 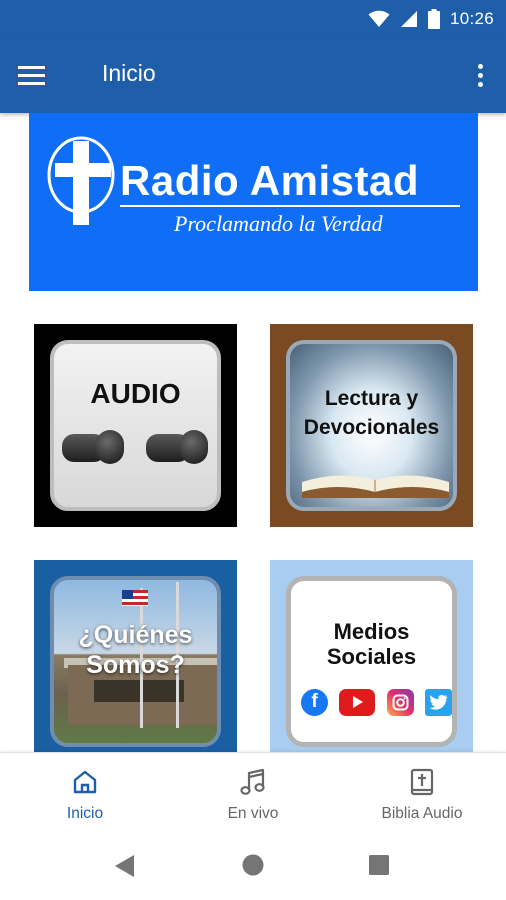 I want to click on nav-label-biblia-audio: Biblia Audio, so click(x=422, y=813).